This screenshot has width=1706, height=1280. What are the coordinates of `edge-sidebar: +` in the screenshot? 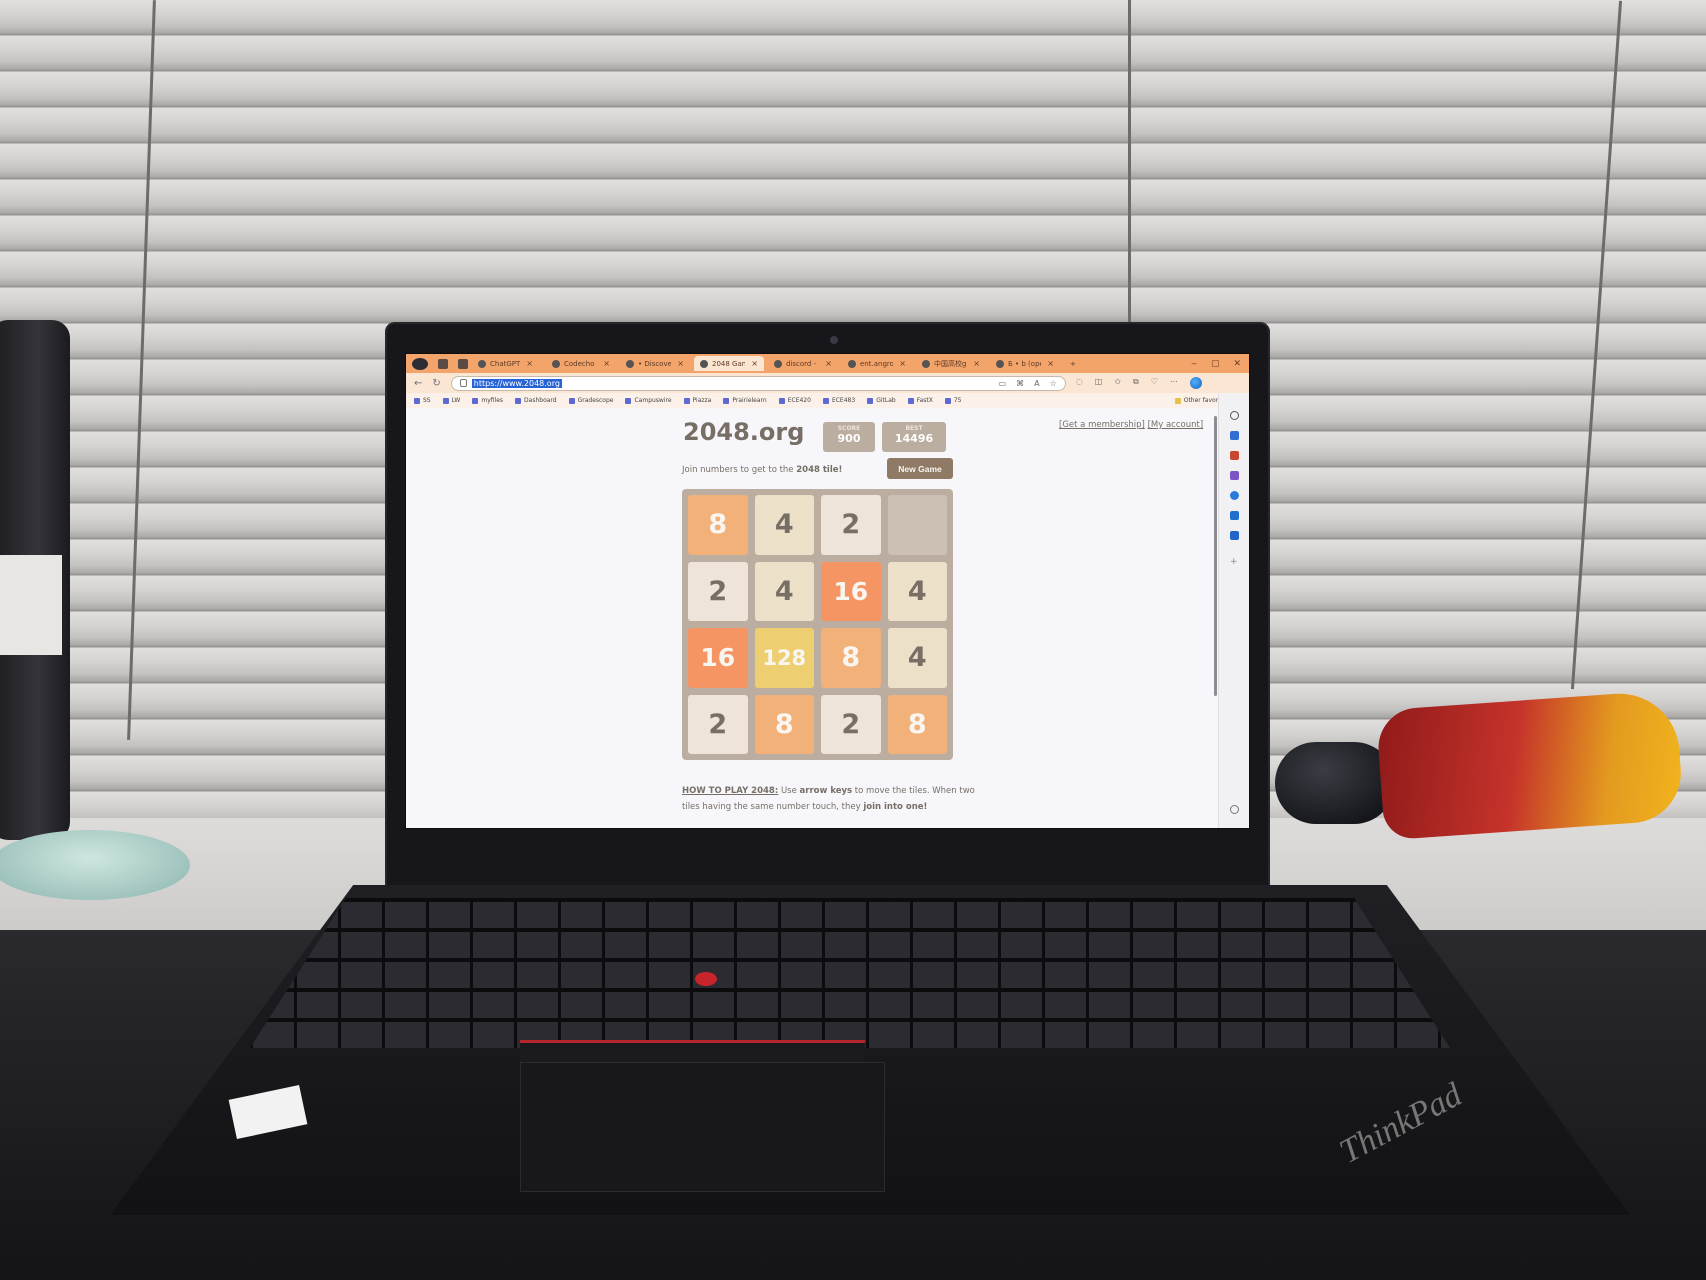 It's located at (1233, 610).